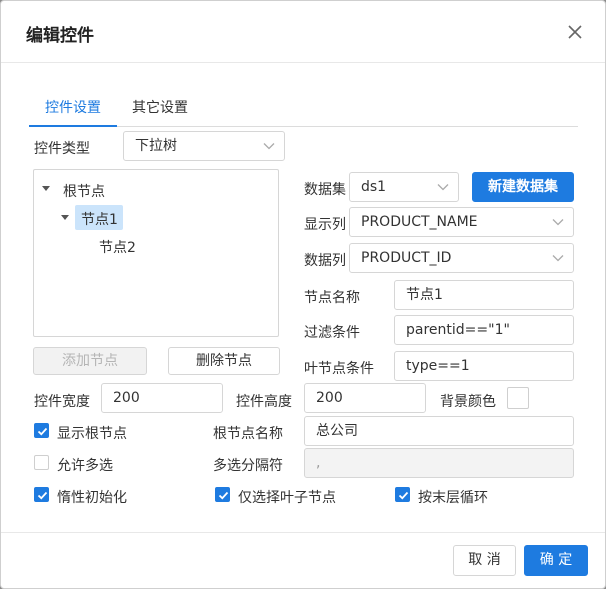  I want to click on dataset-label: 数据集, so click(325, 190).